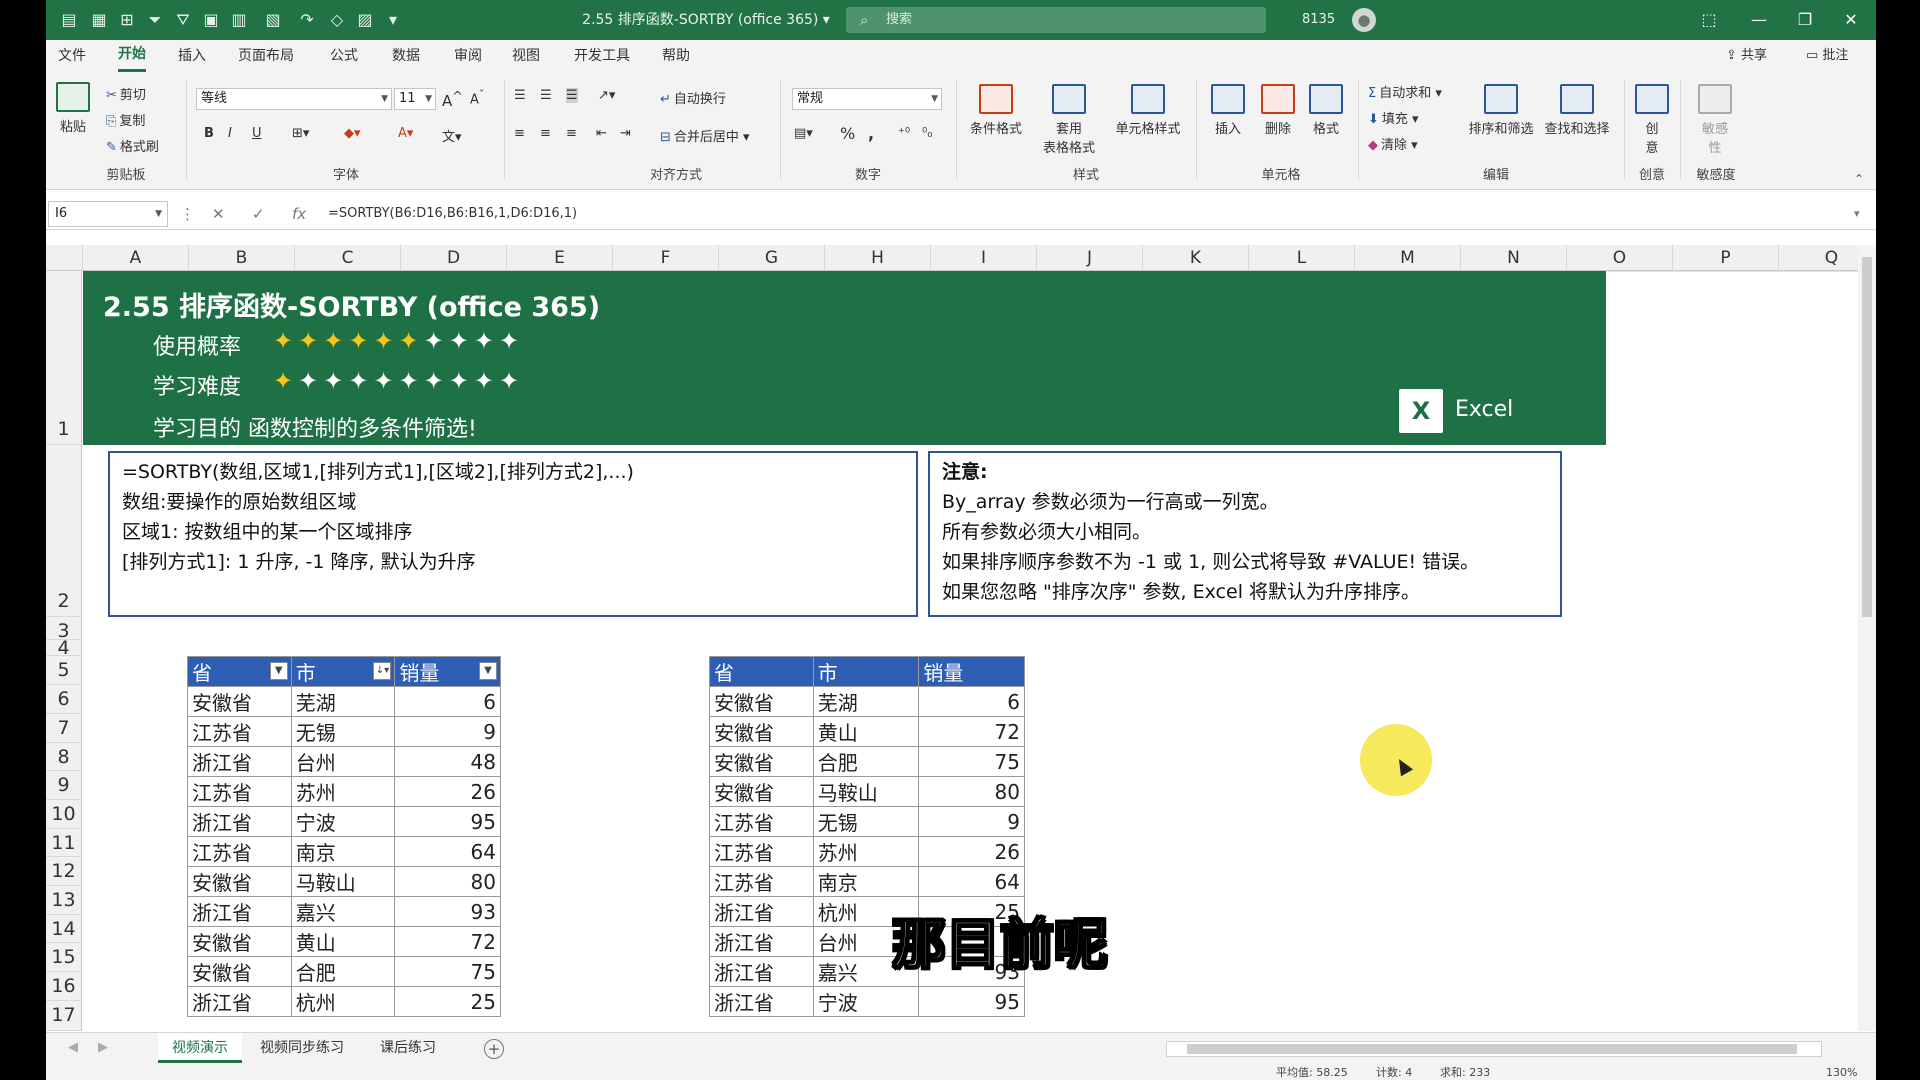 The image size is (1920, 1080). I want to click on borders-button: ⊞▾, so click(300, 133).